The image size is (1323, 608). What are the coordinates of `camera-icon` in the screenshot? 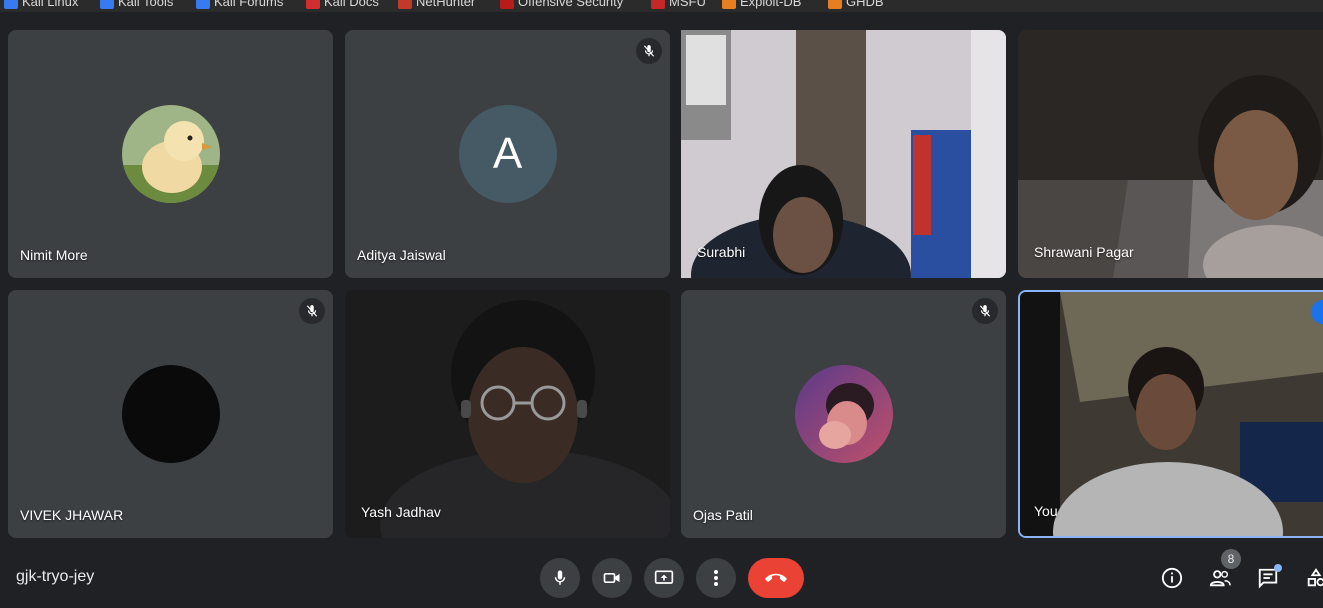 It's located at (611, 578).